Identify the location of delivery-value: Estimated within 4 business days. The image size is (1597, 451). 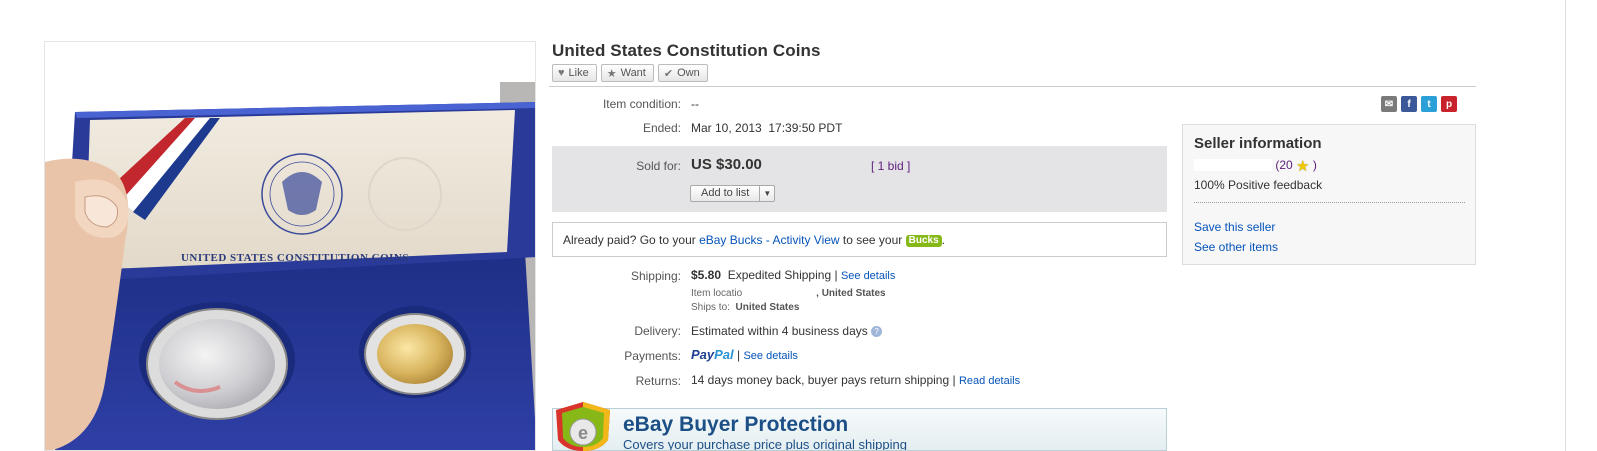
(779, 331).